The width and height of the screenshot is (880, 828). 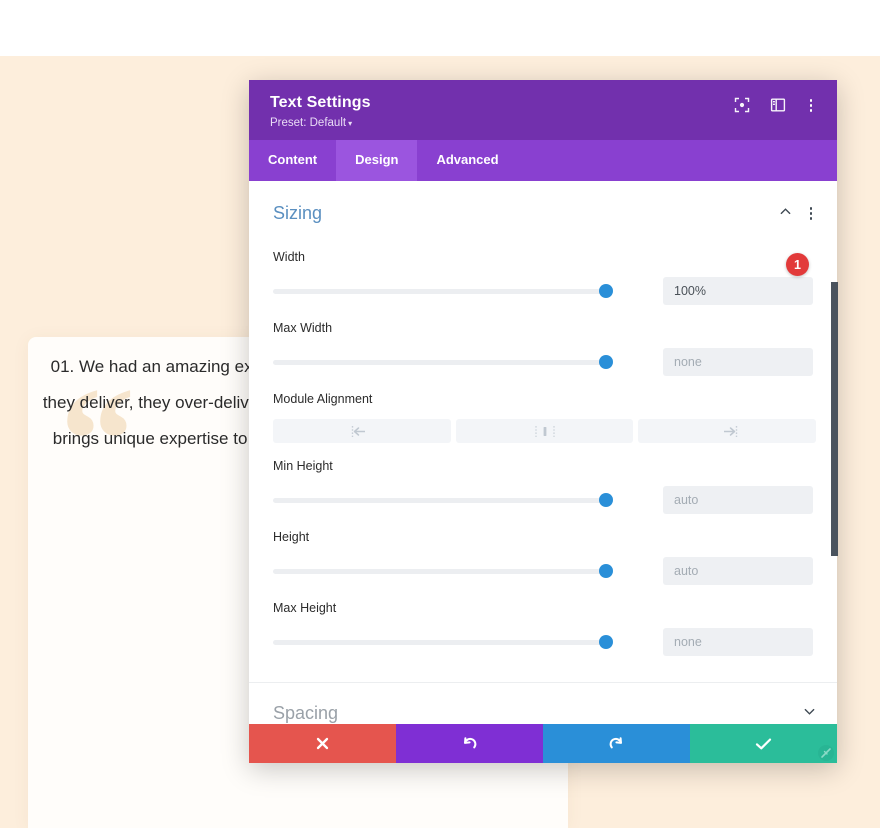 I want to click on input-height, so click(x=738, y=571).